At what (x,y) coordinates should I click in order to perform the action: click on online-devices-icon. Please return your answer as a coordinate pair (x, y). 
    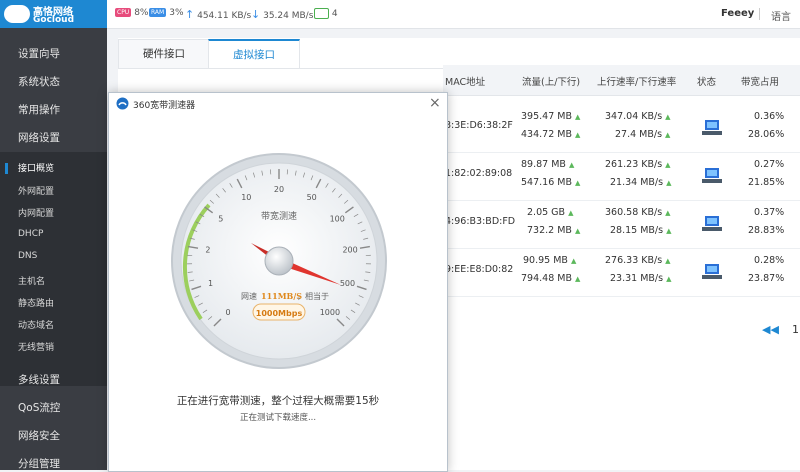
    Looking at the image, I should click on (321, 13).